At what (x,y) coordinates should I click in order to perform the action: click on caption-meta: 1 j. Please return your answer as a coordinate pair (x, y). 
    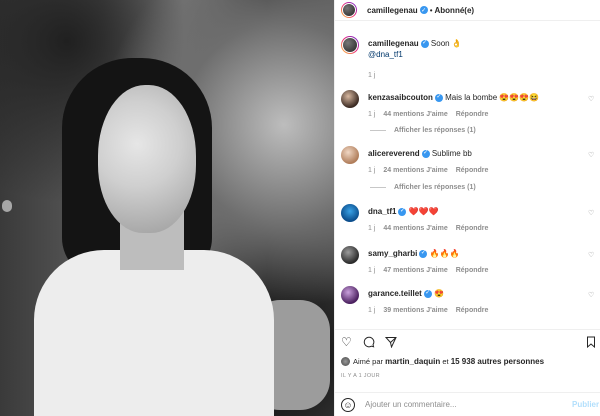
    Looking at the image, I should click on (480, 75).